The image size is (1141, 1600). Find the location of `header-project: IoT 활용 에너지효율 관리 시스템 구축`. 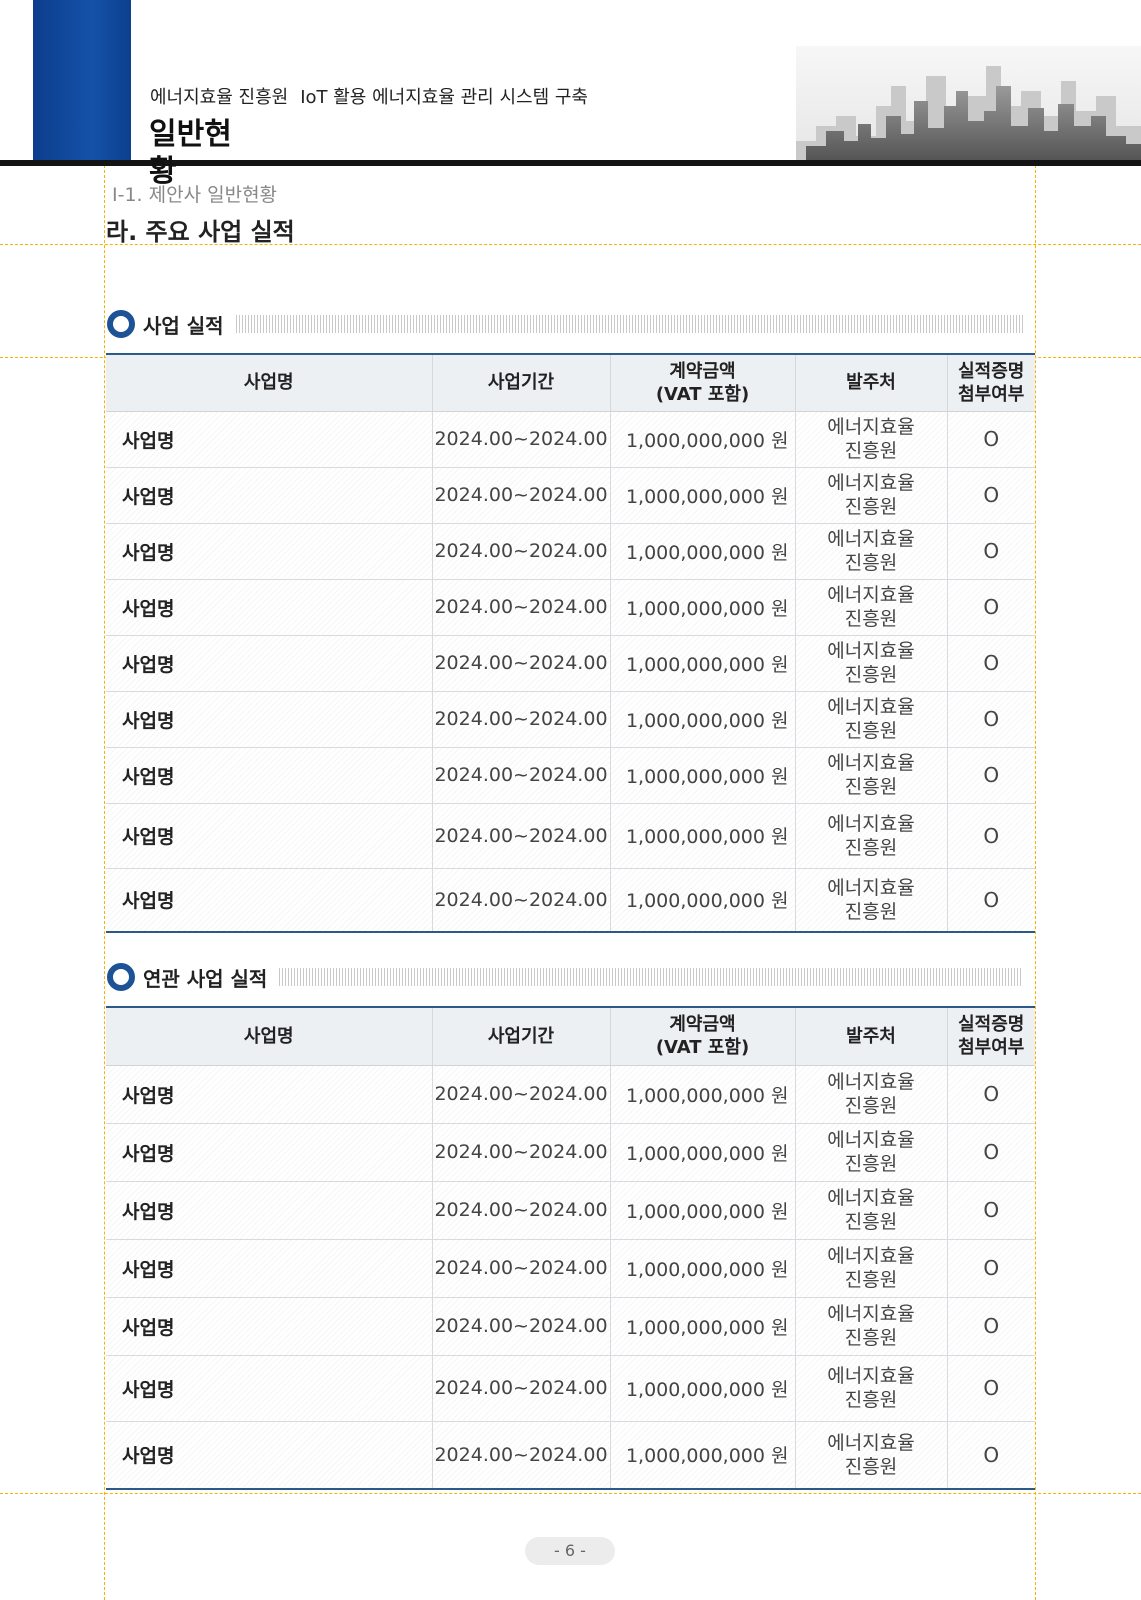

header-project: IoT 활용 에너지효율 관리 시스템 구축 is located at coordinates (444, 97).